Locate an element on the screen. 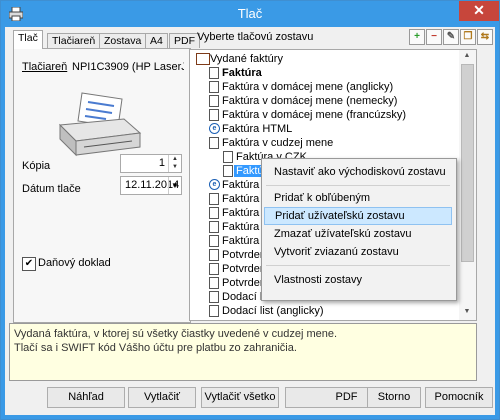 This screenshot has height=420, width=500. tax-document-label: Daňový doklad is located at coordinates (74, 263).